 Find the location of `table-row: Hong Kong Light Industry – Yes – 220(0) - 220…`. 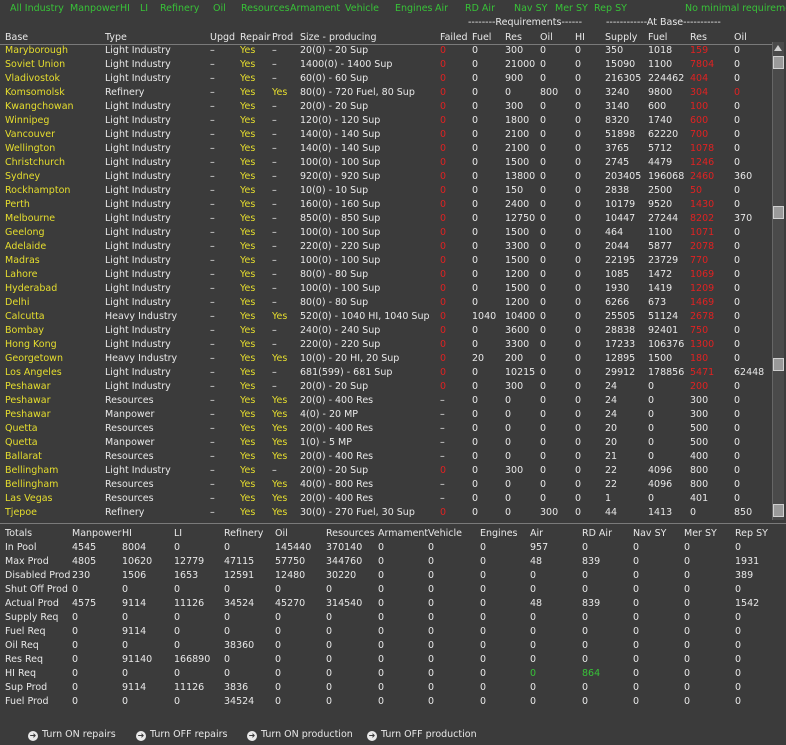

table-row: Hong Kong Light Industry – Yes – 220(0) - 220… is located at coordinates (386, 346).